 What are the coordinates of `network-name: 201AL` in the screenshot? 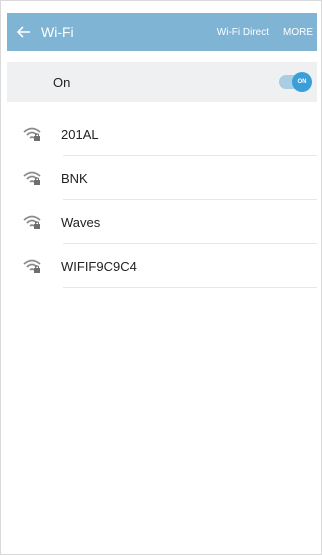 It's located at (80, 134).